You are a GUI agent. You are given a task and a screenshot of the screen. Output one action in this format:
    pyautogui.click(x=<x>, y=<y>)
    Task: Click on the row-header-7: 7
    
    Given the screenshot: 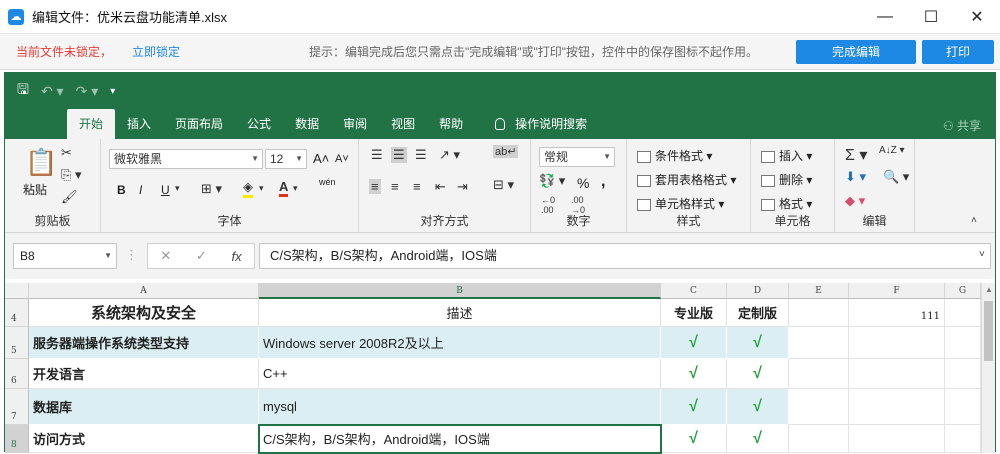 What is the action you would take?
    pyautogui.click(x=17, y=407)
    